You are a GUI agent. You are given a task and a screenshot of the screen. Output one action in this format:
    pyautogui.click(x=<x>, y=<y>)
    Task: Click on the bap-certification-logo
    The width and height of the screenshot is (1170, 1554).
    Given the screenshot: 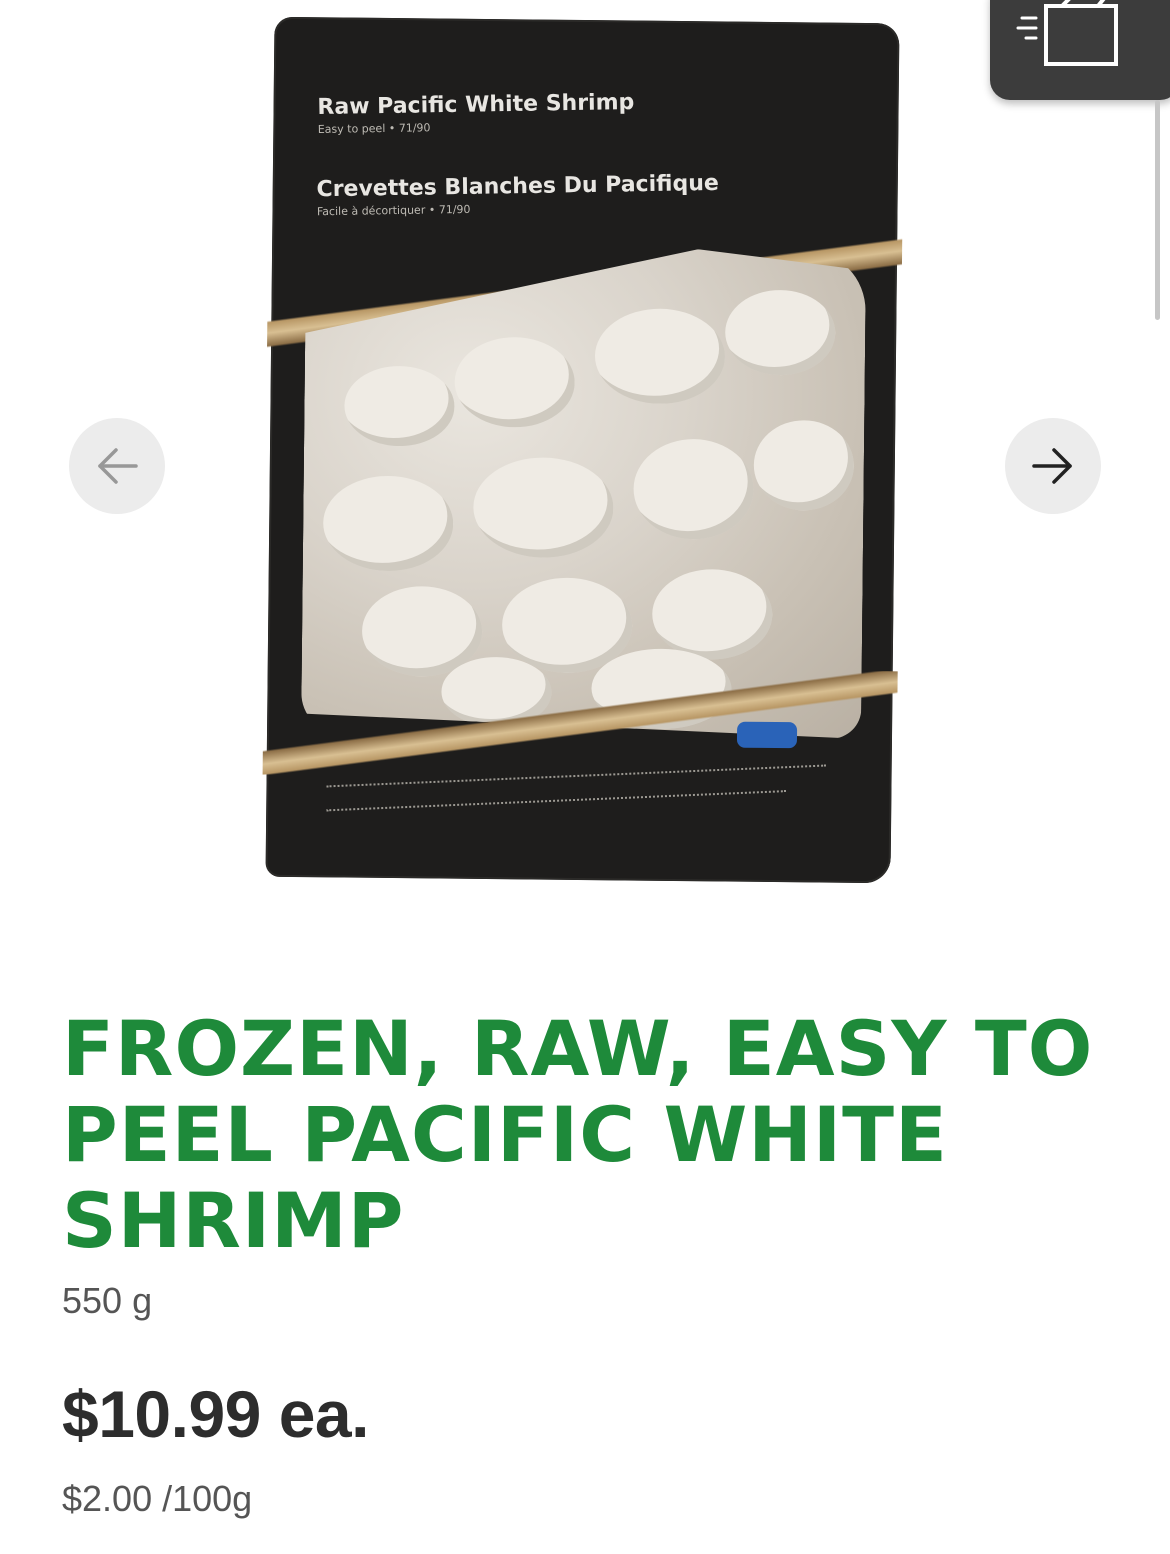 What is the action you would take?
    pyautogui.click(x=767, y=735)
    